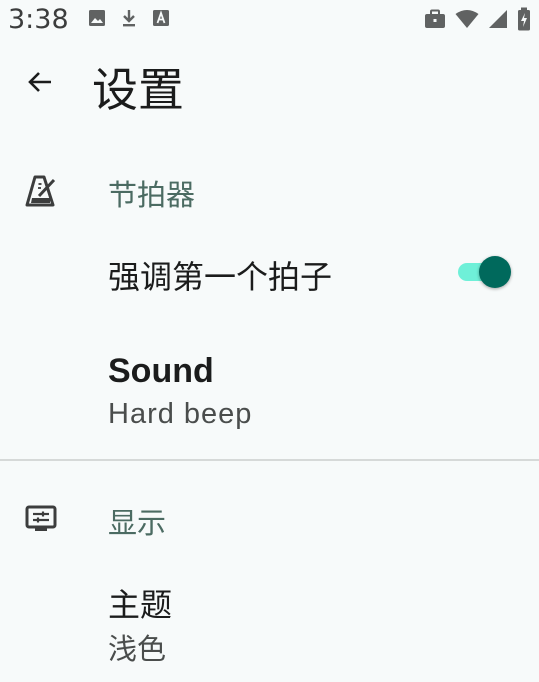  What do you see at coordinates (137, 523) in the screenshot?
I see `category-title-display: 显示` at bounding box center [137, 523].